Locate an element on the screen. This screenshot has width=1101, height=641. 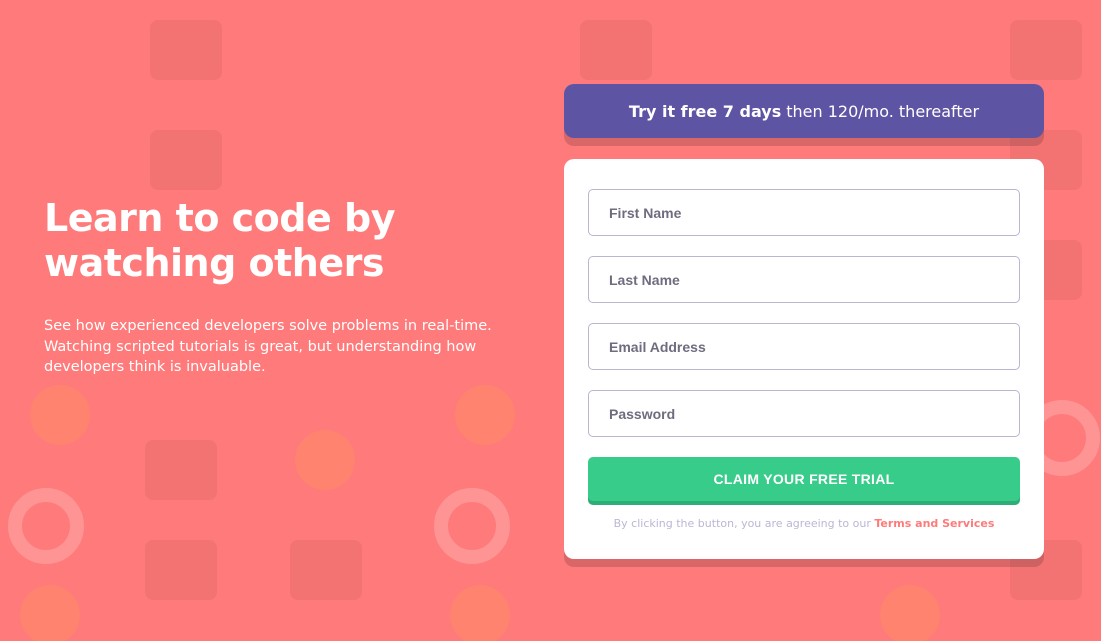
calendar-icon is located at coordinates (326, 570).